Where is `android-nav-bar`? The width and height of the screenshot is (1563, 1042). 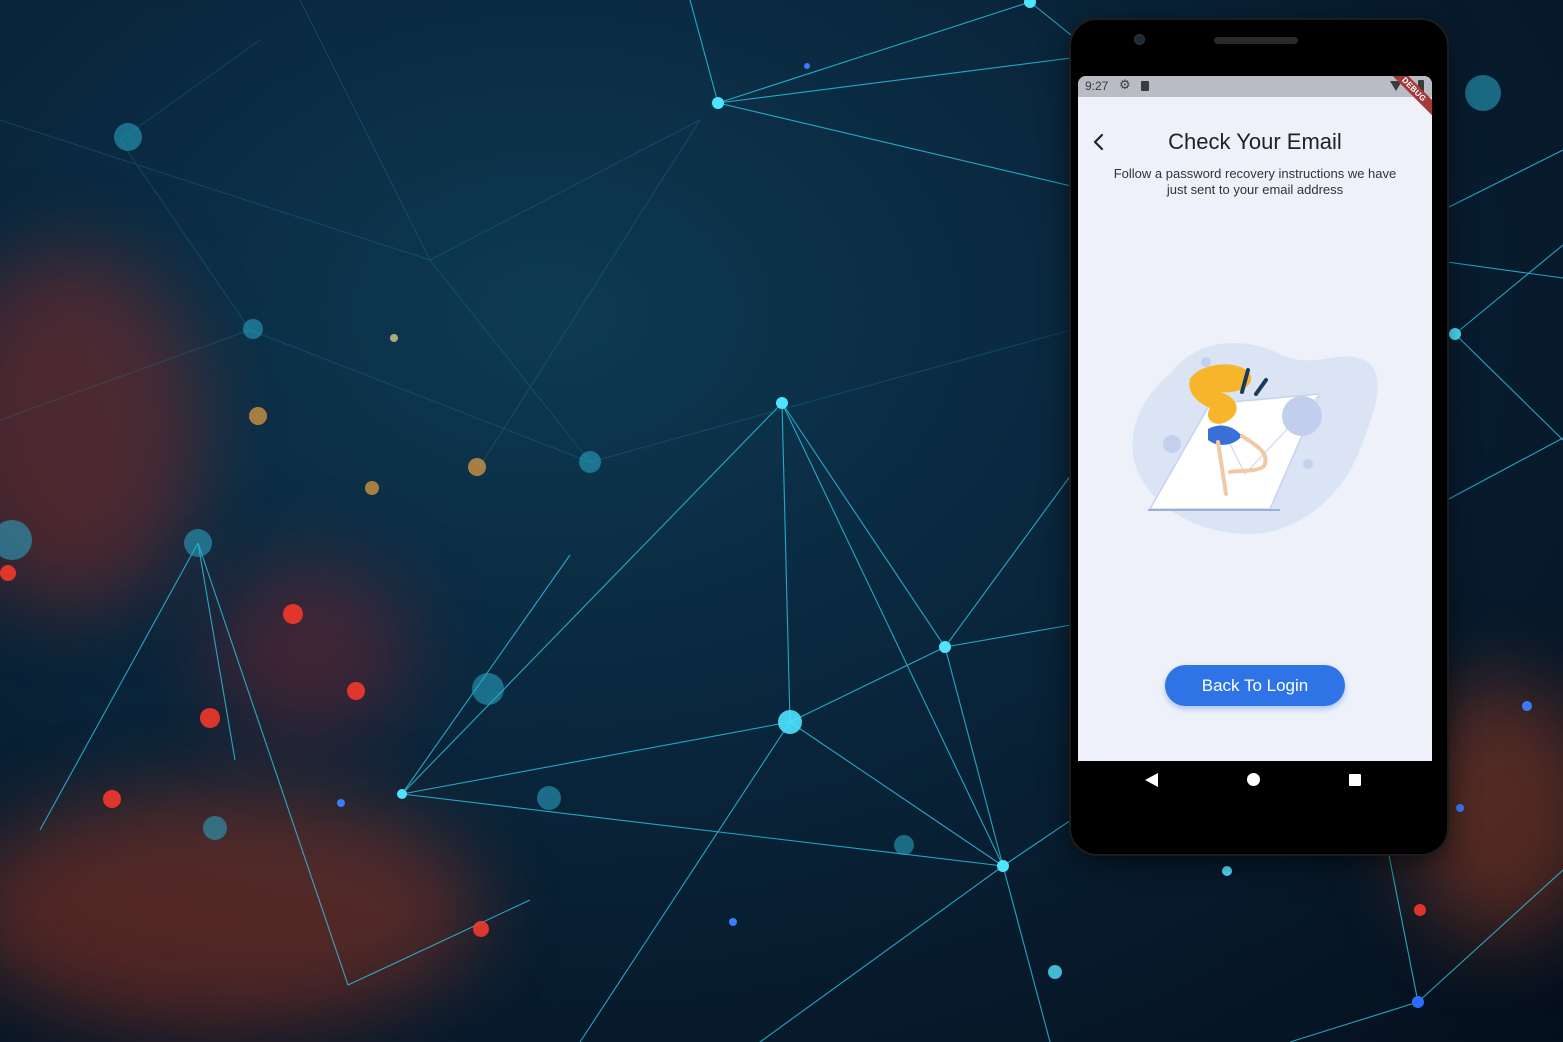
android-nav-bar is located at coordinates (1255, 782).